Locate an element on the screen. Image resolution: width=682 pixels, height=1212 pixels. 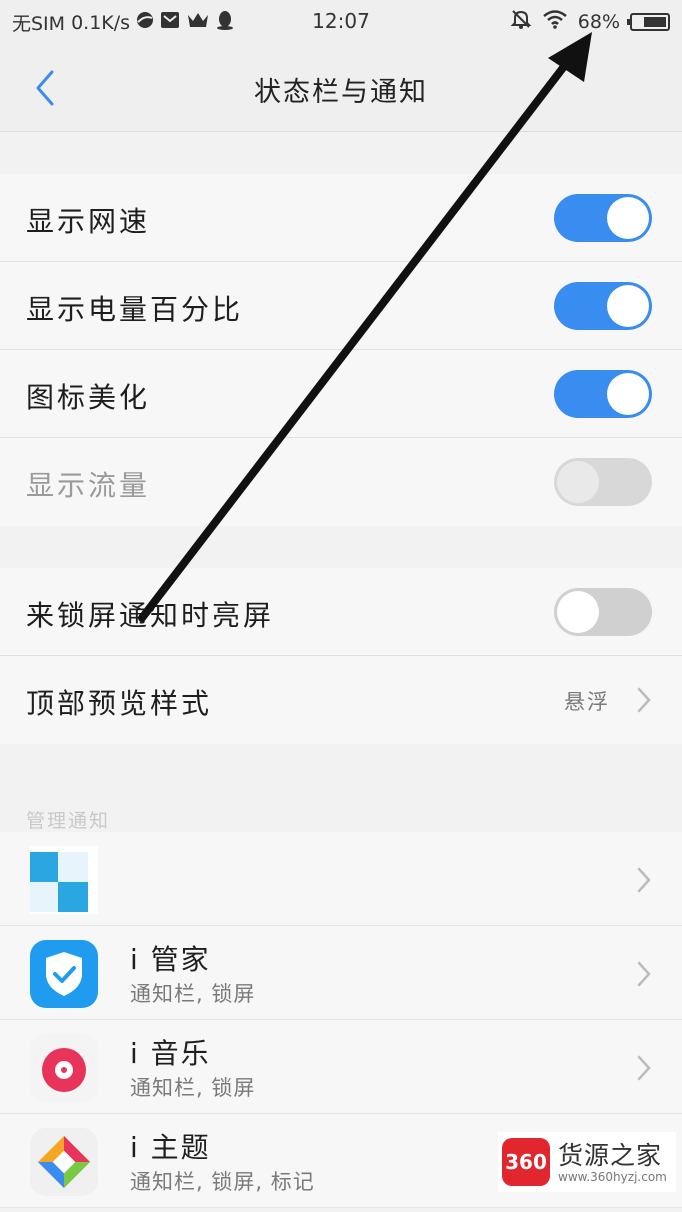
setting-row-lockscreen-wake: 来锁屏通知时亮屏 is located at coordinates (341, 612).